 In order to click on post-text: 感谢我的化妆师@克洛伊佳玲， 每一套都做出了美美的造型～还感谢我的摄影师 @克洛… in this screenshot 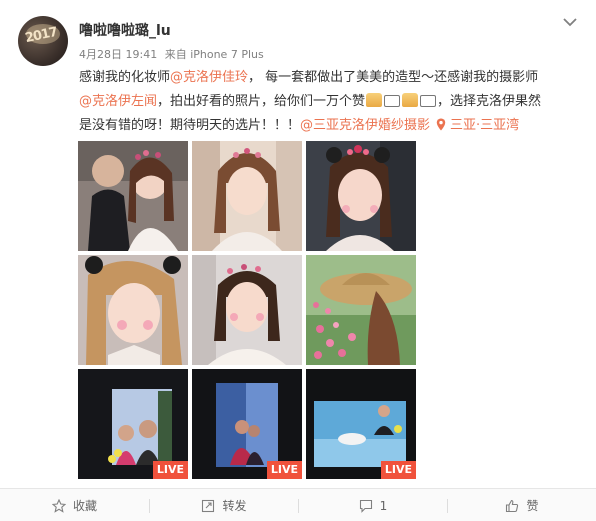, I will do `click(329, 102)`.